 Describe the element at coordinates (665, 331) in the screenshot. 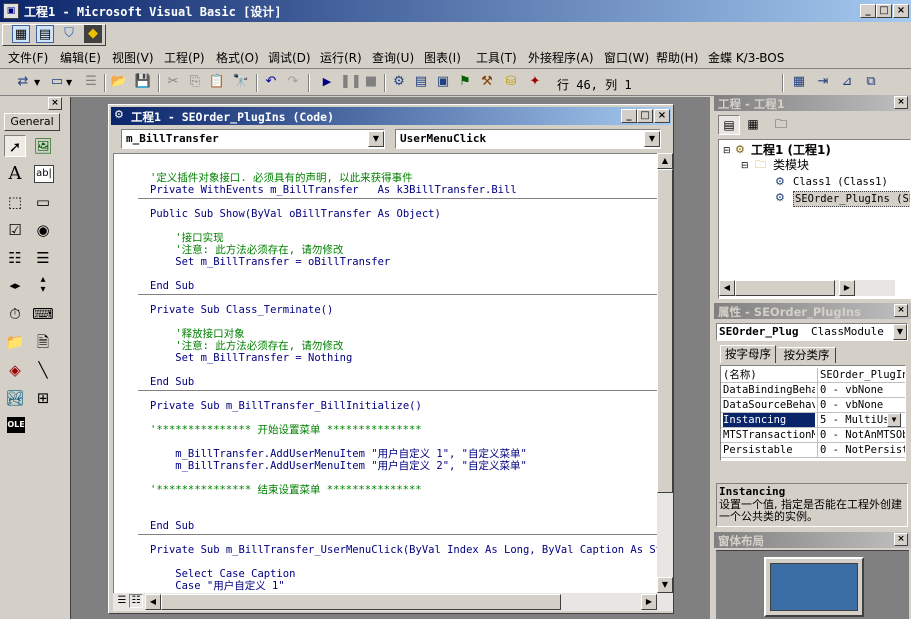

I see `scroll-thumb` at that location.